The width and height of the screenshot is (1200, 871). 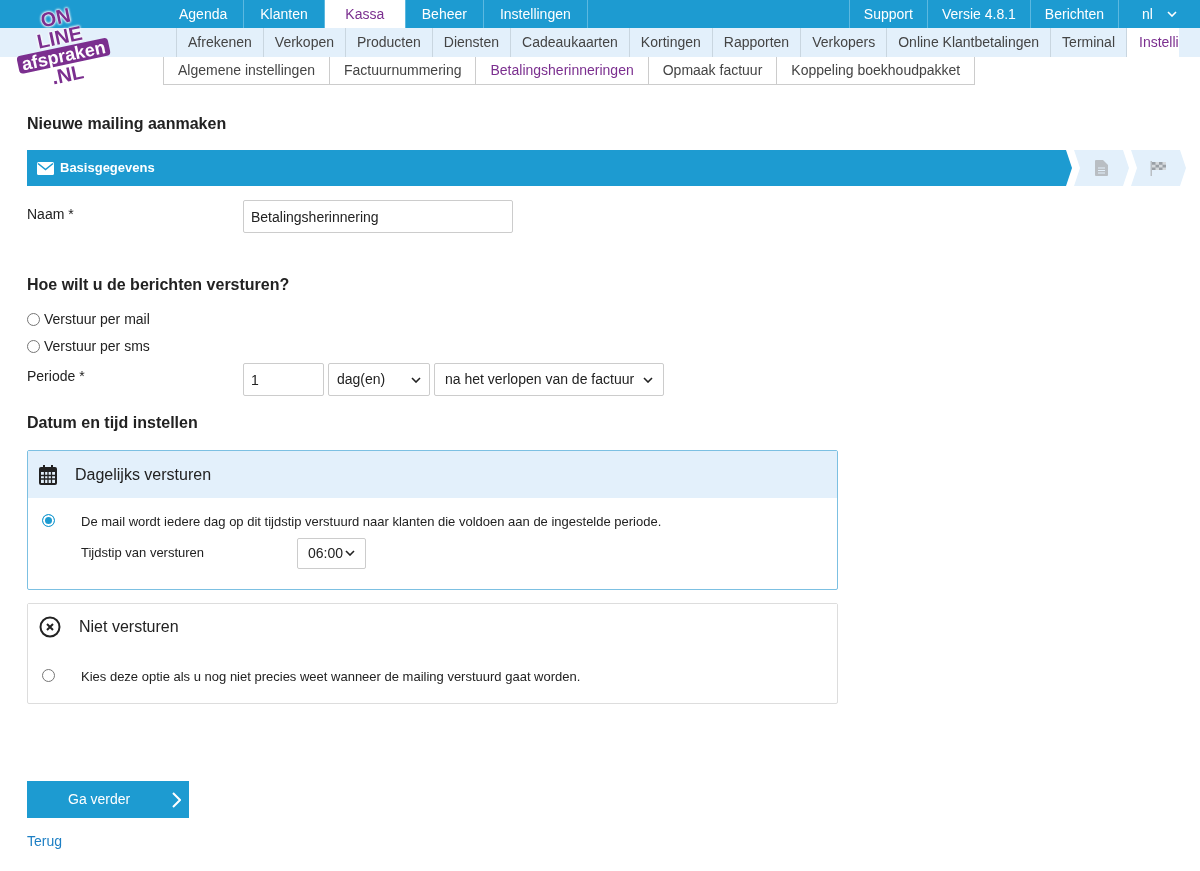 What do you see at coordinates (50, 627) in the screenshot?
I see `cancel-icon` at bounding box center [50, 627].